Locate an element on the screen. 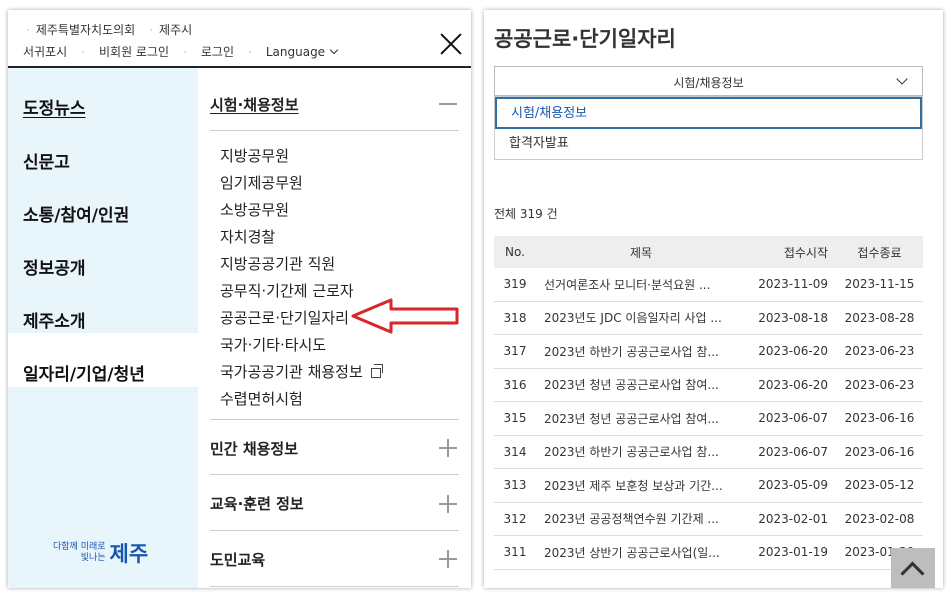  link-login: 로그인 is located at coordinates (217, 51).